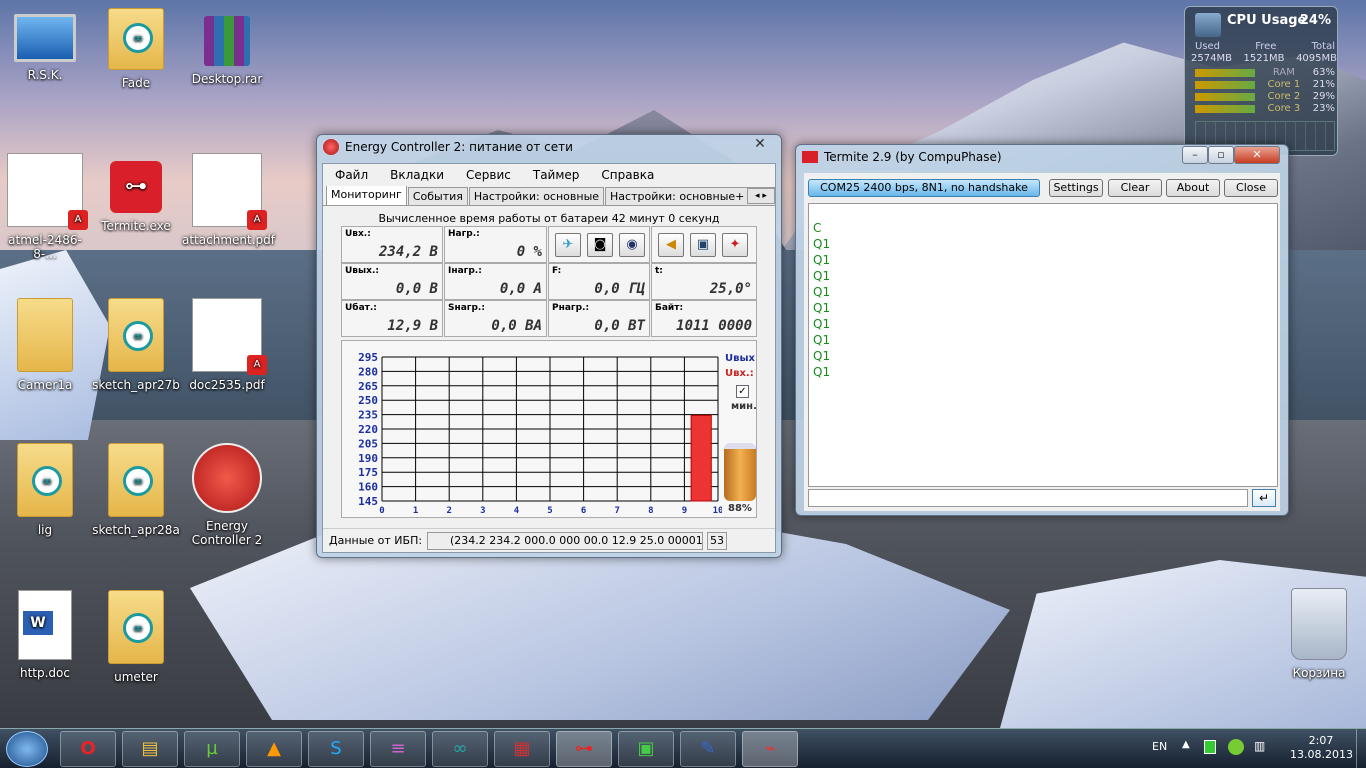 The height and width of the screenshot is (768, 1366). I want to click on taskbar-winrar-icon: ≡, so click(398, 749).